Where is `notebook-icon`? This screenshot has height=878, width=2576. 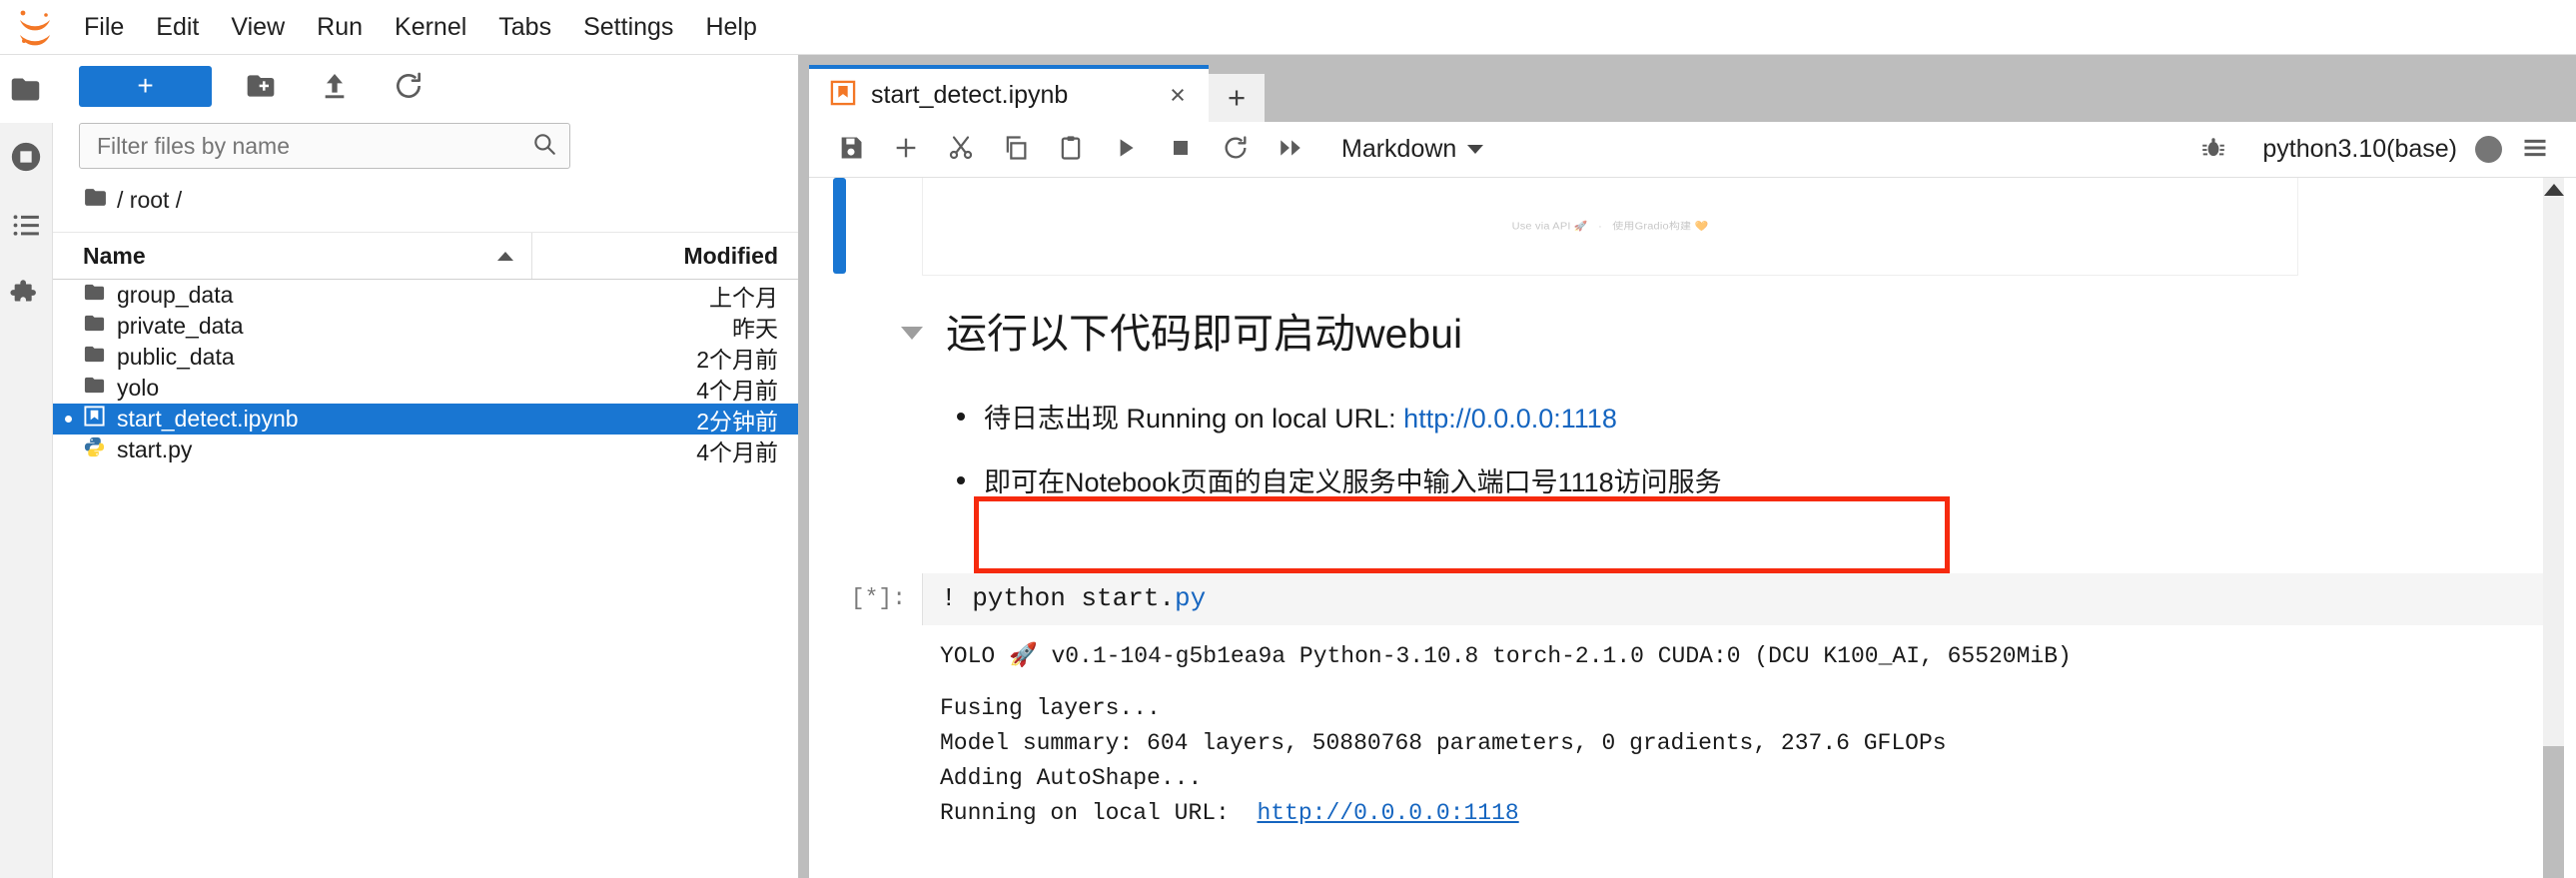
notebook-icon is located at coordinates (95, 419).